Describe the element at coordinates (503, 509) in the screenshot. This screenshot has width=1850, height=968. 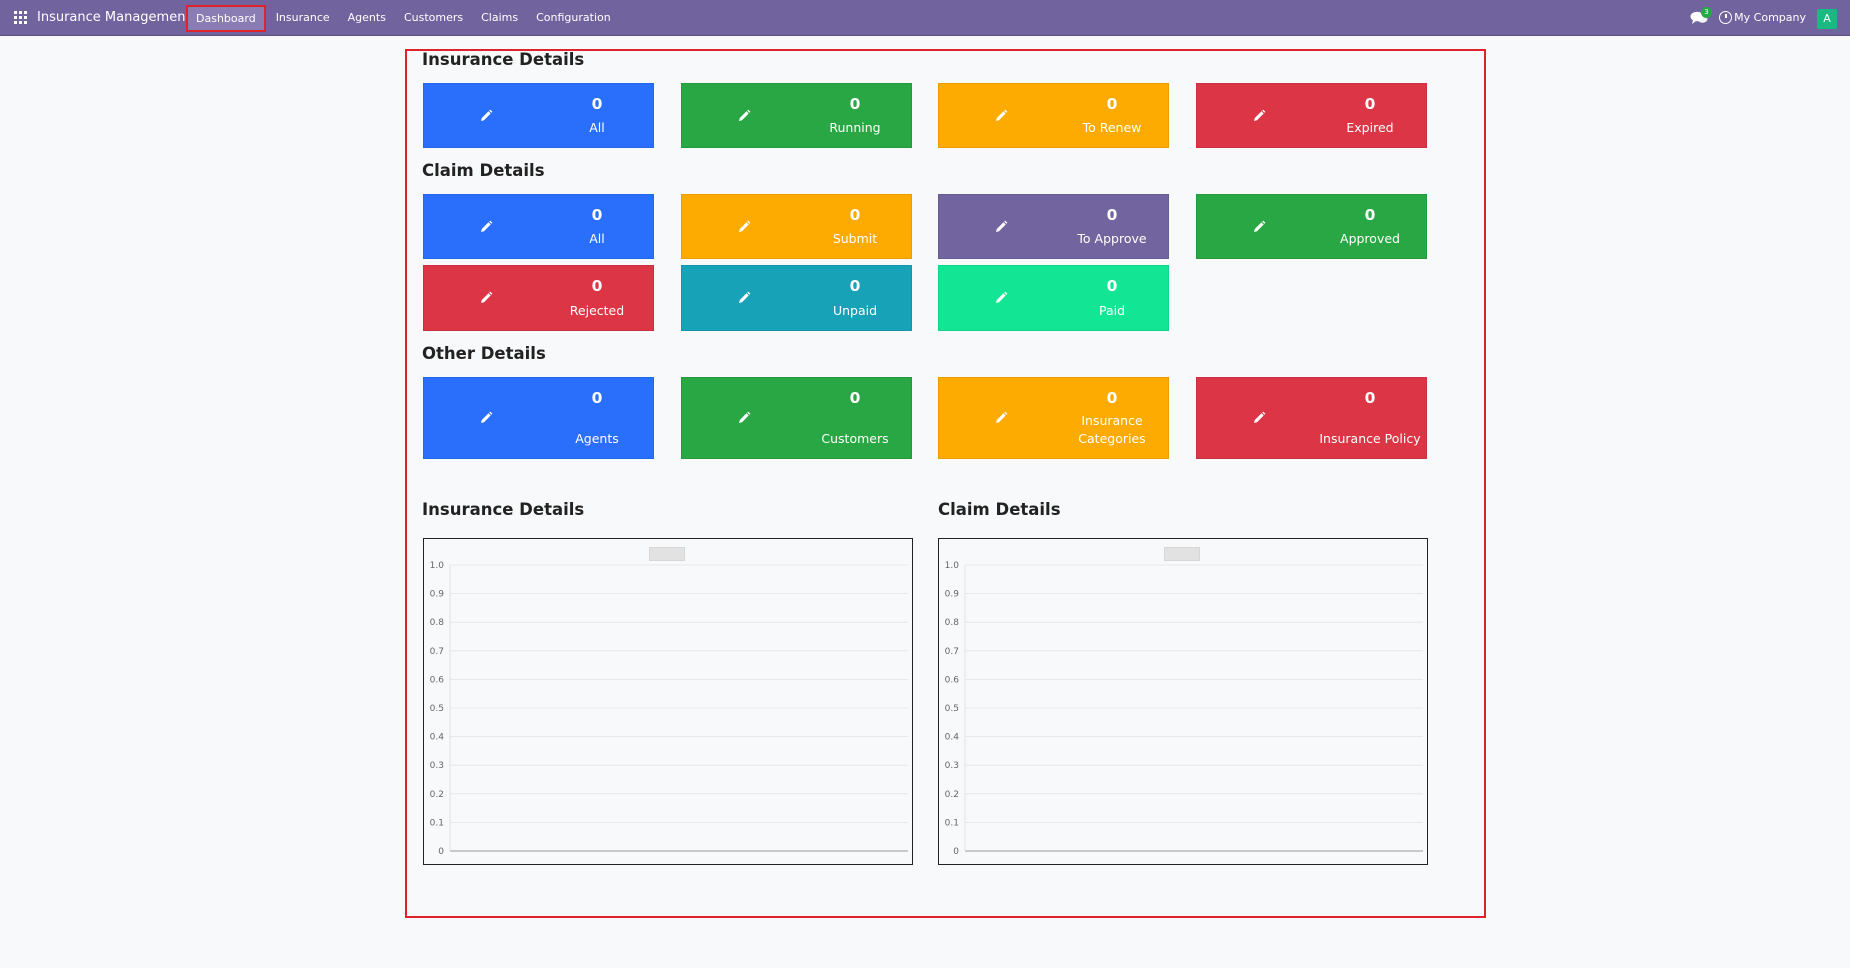
I see `insurance-chart-title: Insurance Details` at that location.